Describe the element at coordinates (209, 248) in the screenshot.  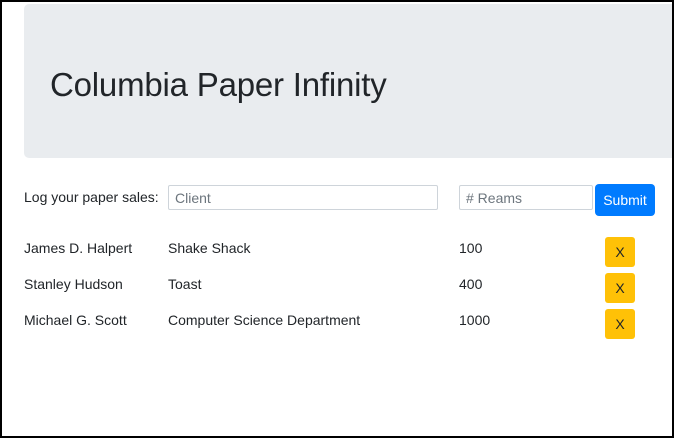
I see `client-name: Shake Shack` at that location.